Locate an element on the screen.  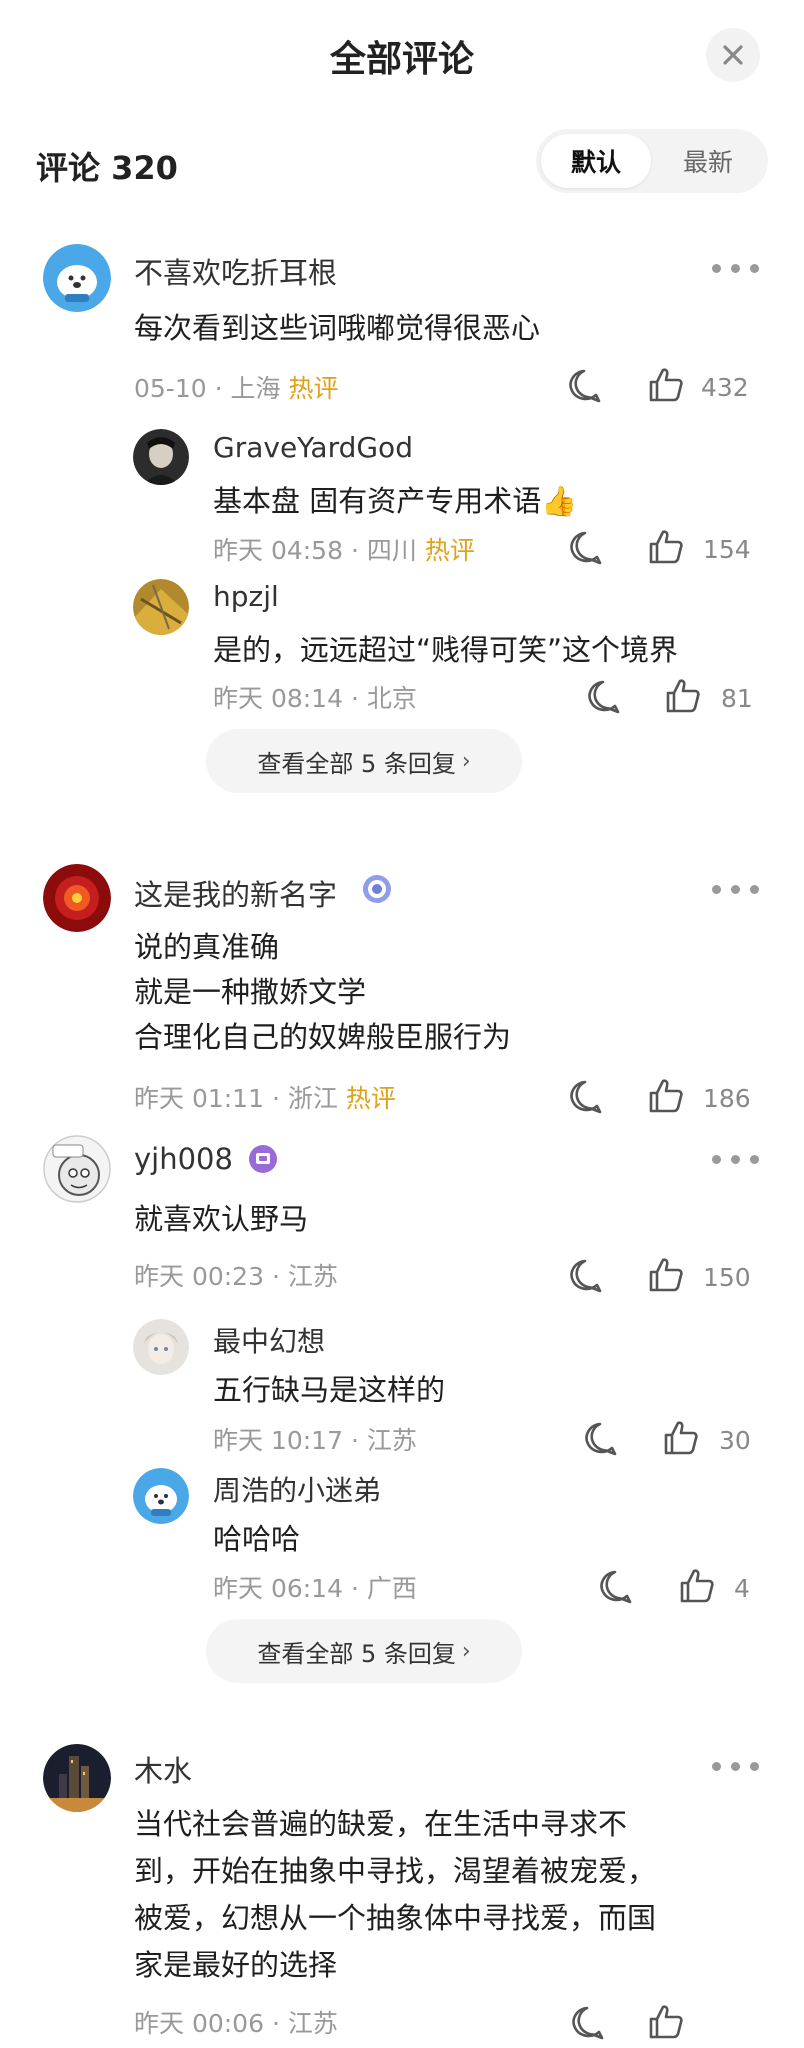
comment-date: 昨天 01:11 is located at coordinates (199, 1098).